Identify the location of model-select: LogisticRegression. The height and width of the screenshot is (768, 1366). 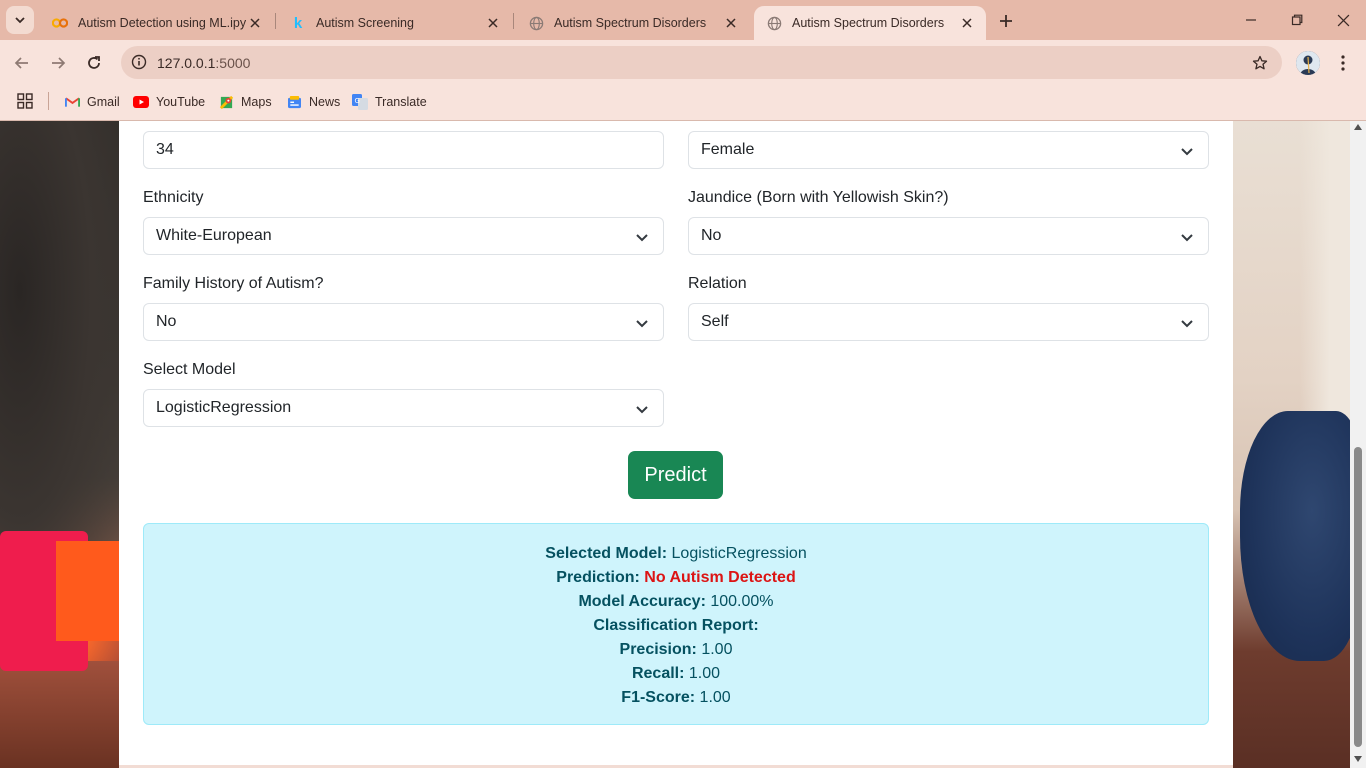
(403, 408).